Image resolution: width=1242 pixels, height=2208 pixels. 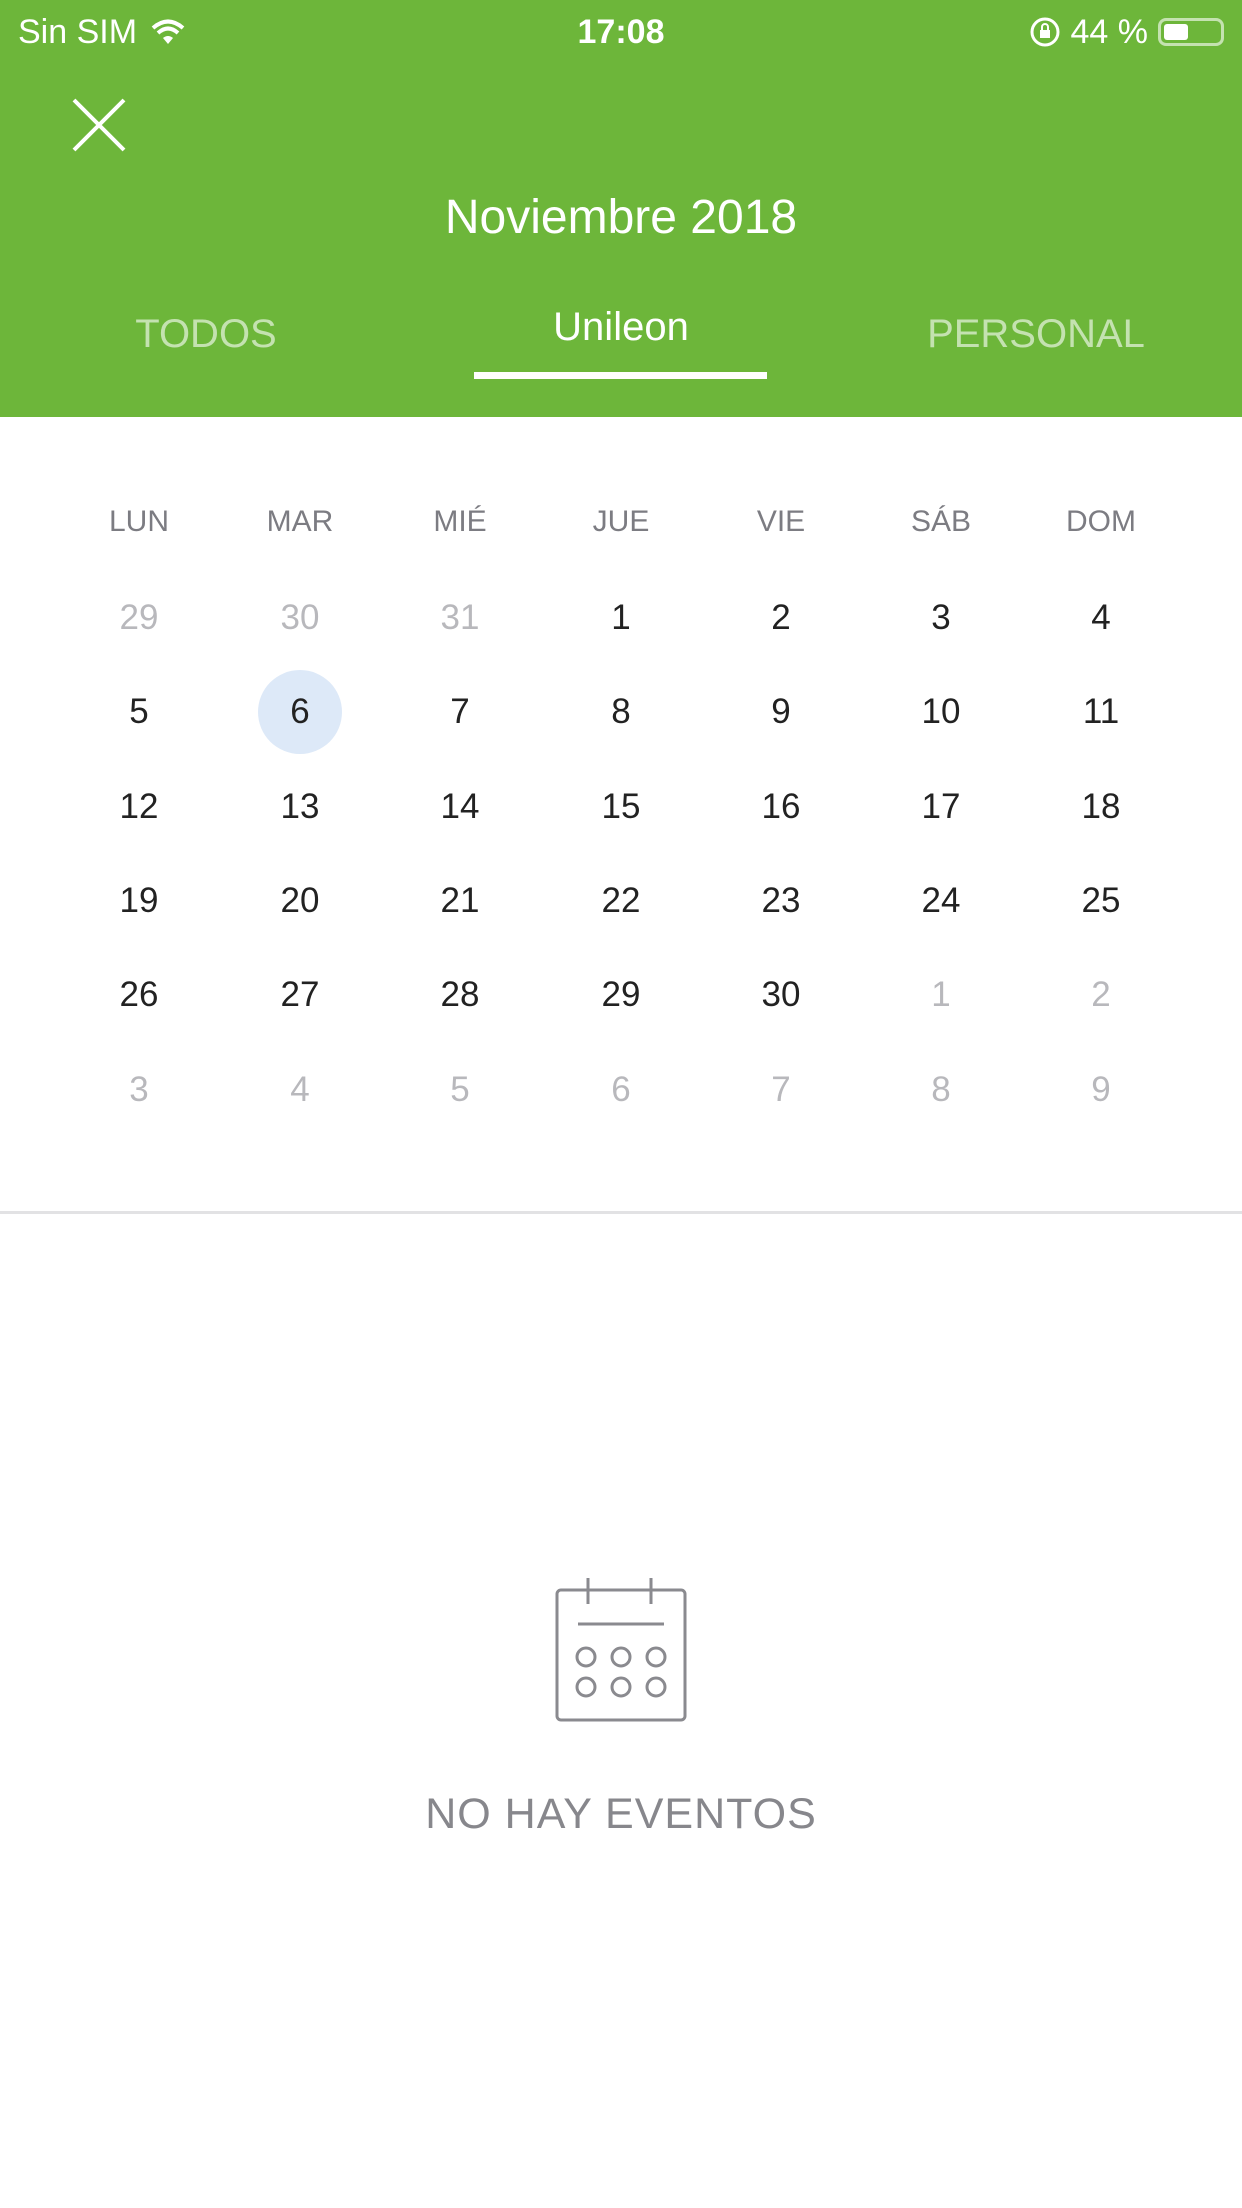 I want to click on day-cell: 21, so click(x=460, y=901).